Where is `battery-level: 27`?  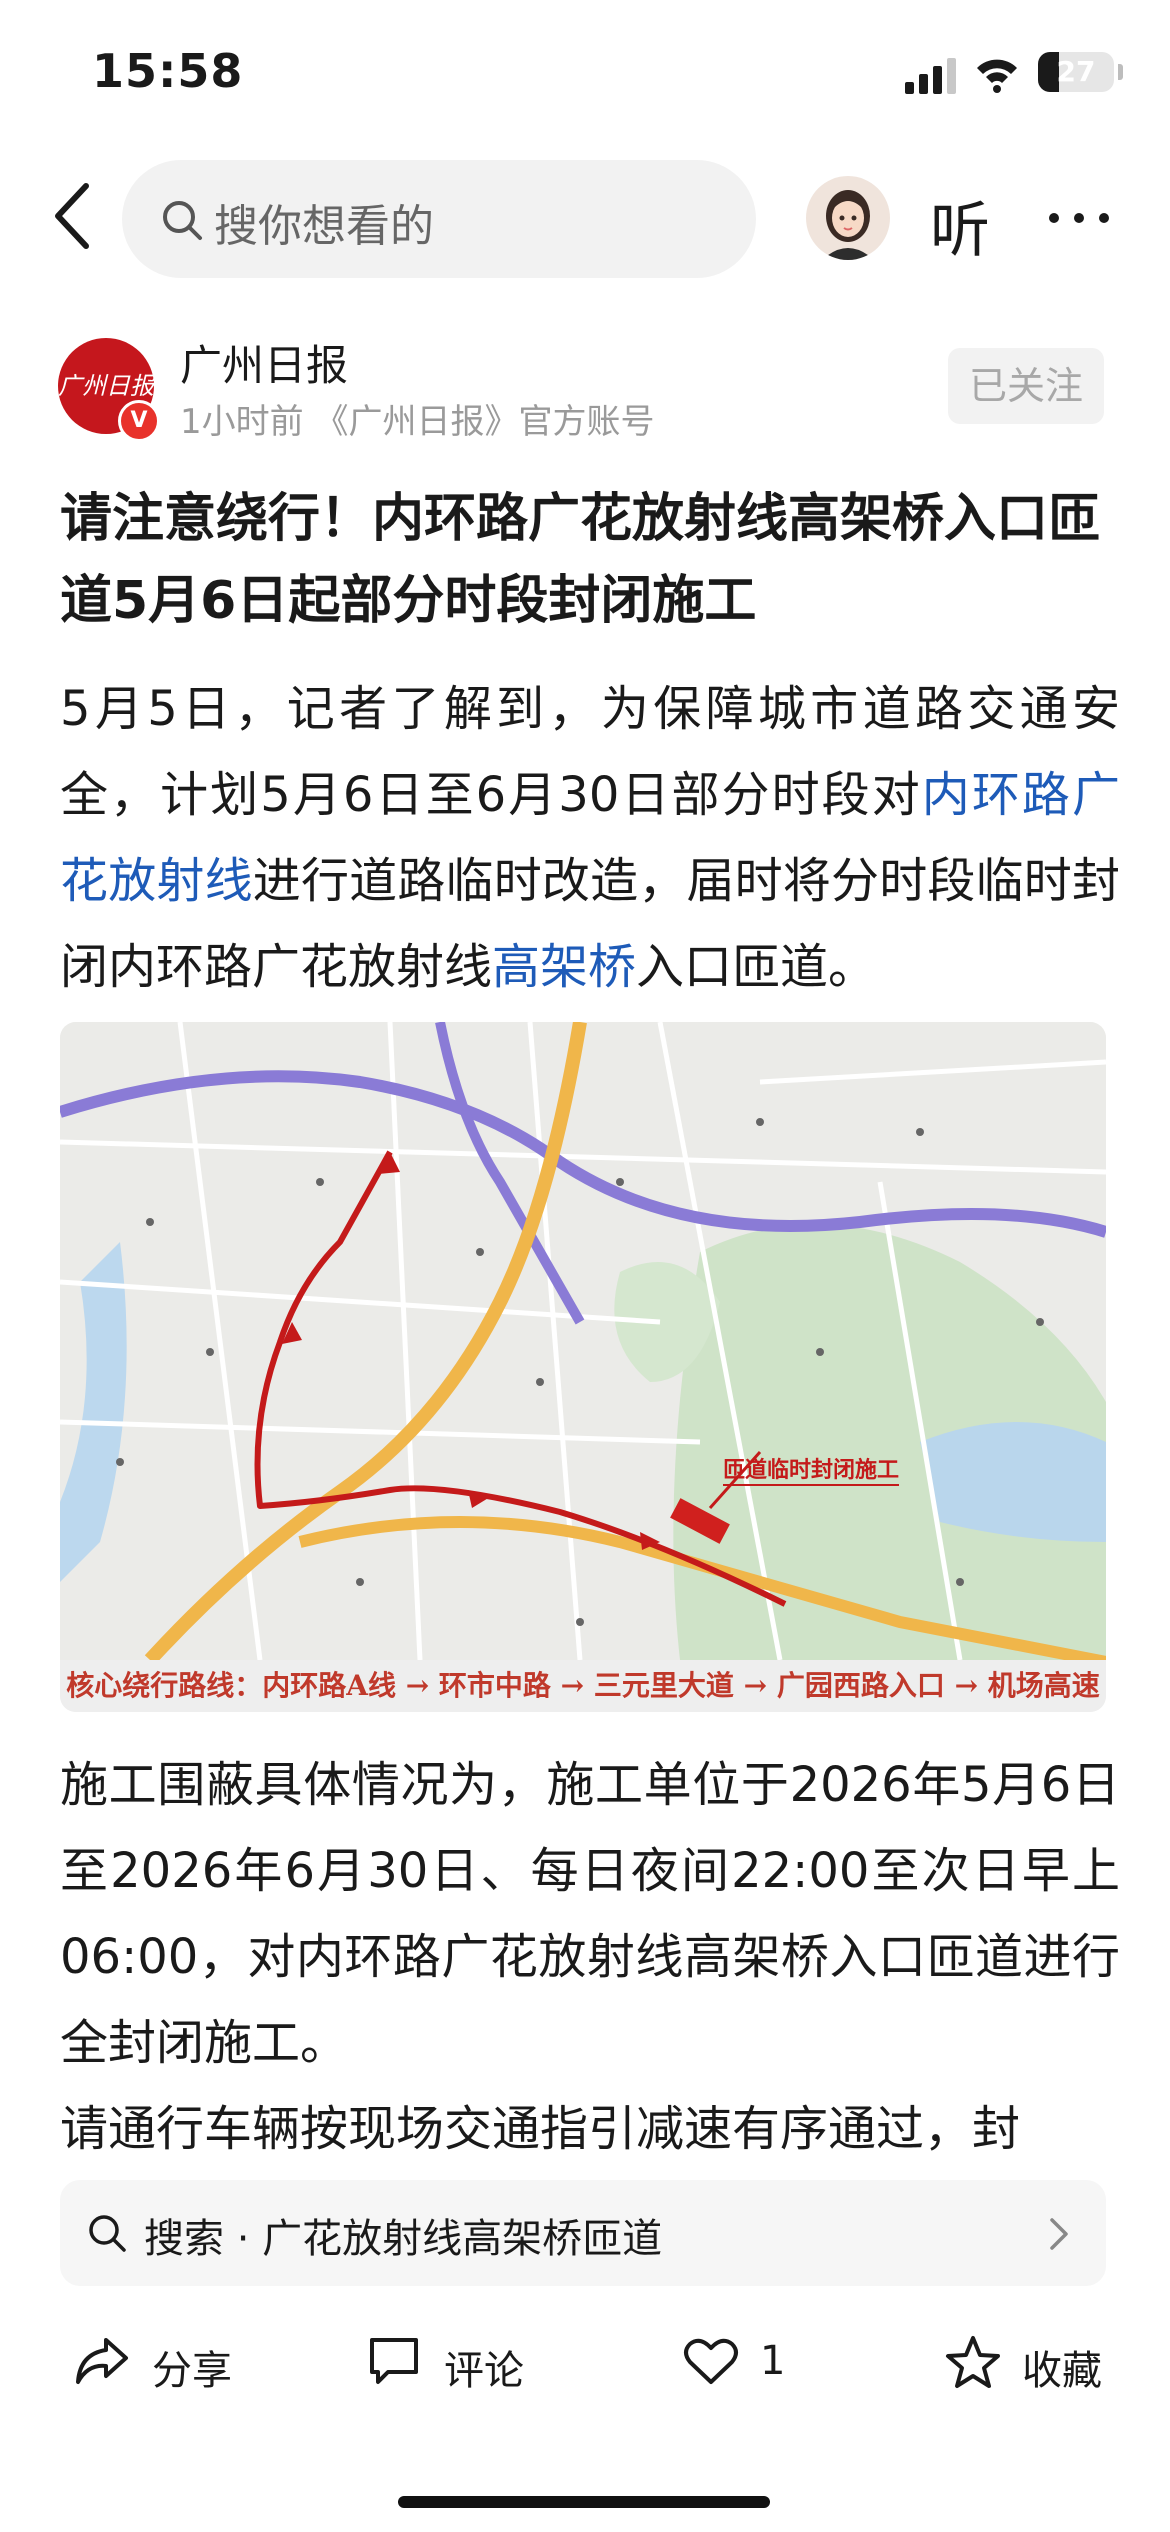
battery-level: 27 is located at coordinates (1076, 71).